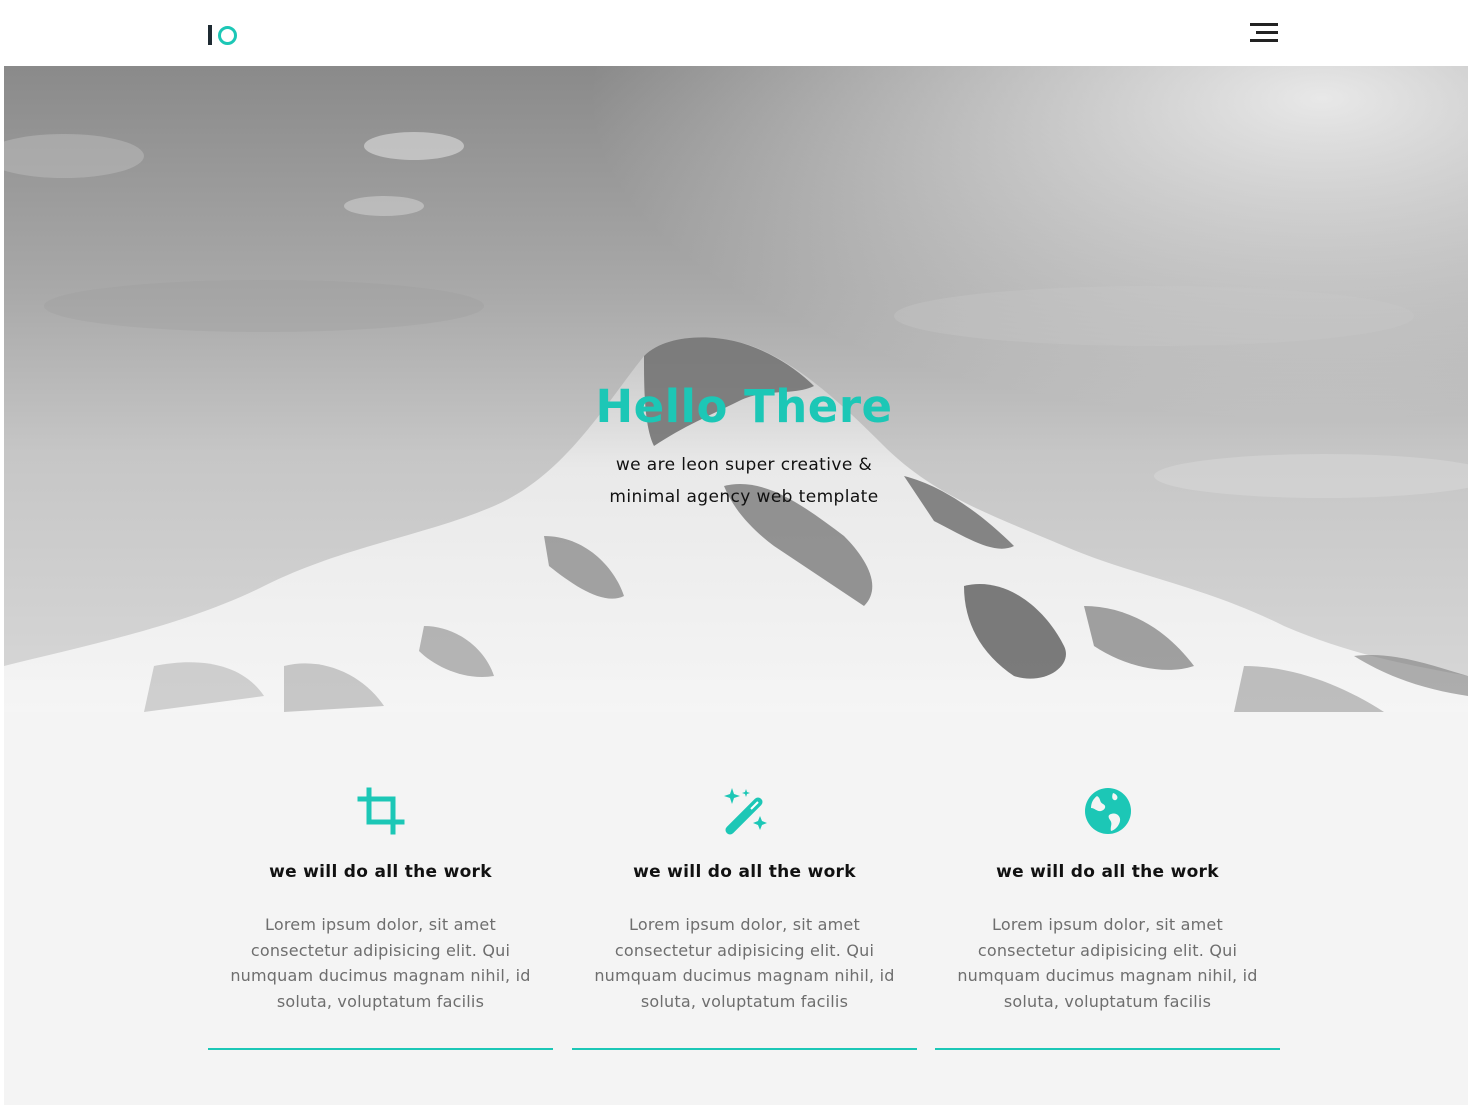 The height and width of the screenshot is (1105, 1468). I want to click on hero-title: Hello There, so click(744, 406).